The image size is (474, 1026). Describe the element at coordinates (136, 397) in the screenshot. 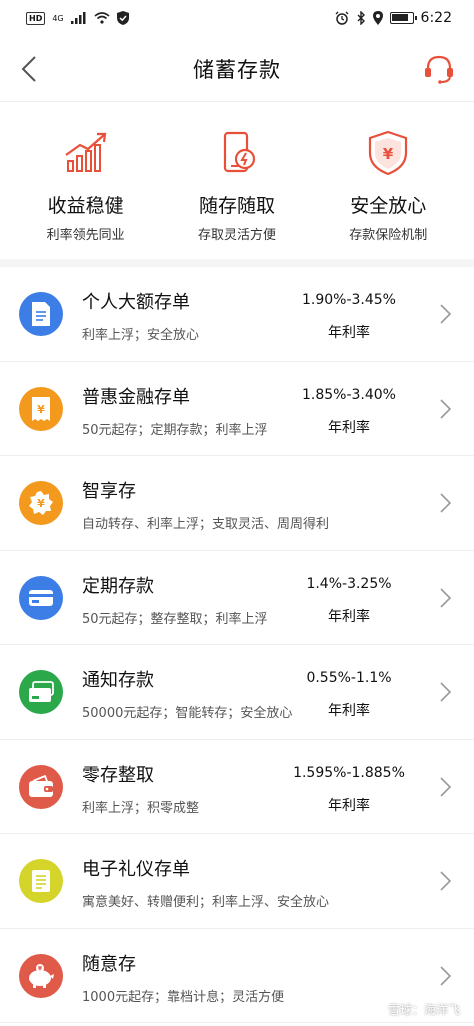

I see `product-name: 普惠金融存单` at that location.